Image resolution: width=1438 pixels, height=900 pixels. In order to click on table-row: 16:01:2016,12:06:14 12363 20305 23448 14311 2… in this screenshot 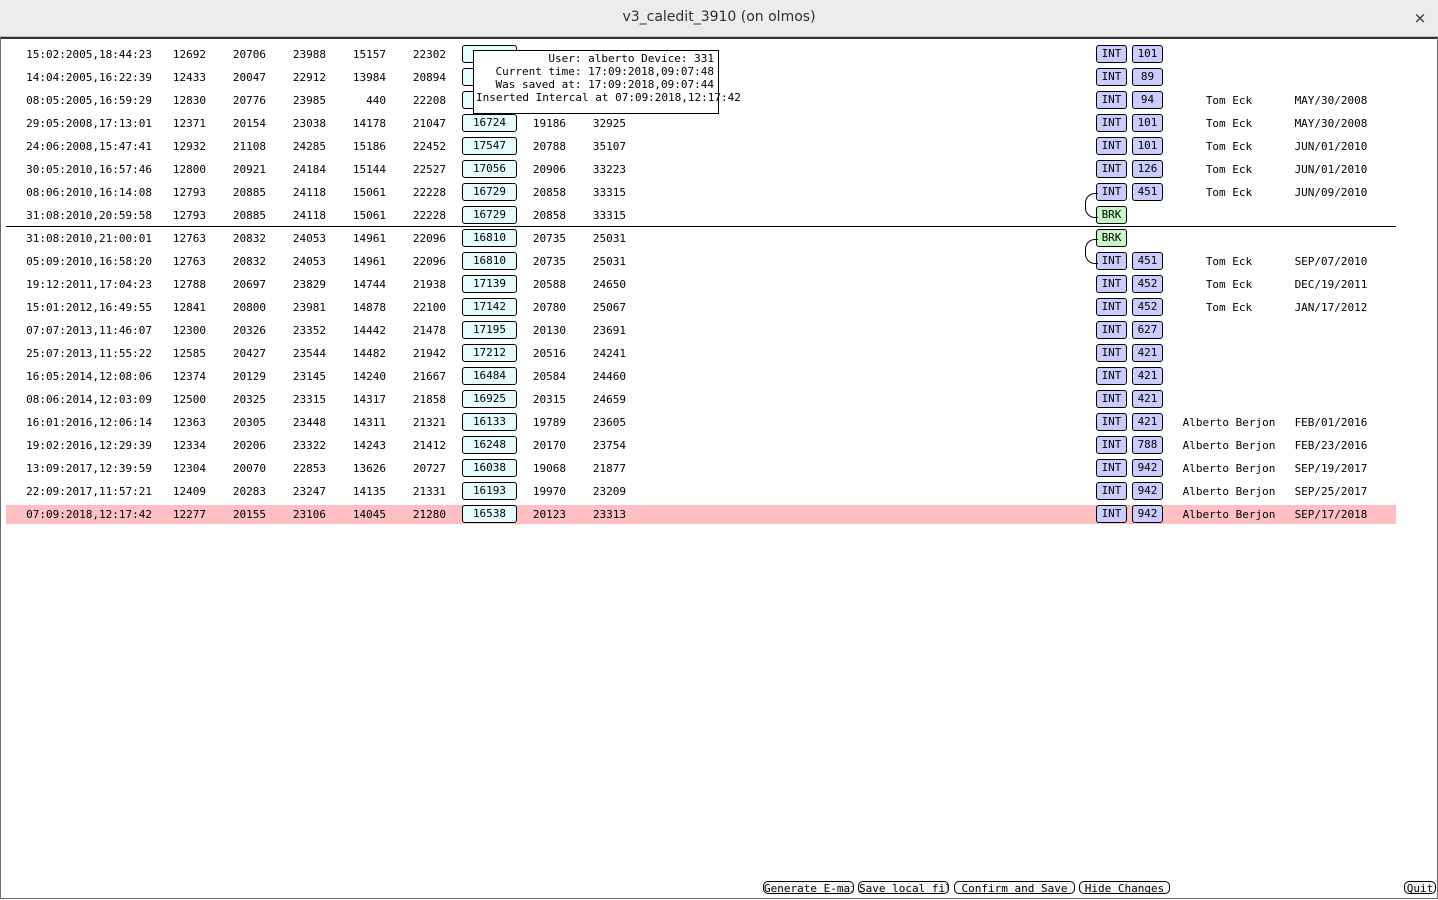, I will do `click(701, 422)`.